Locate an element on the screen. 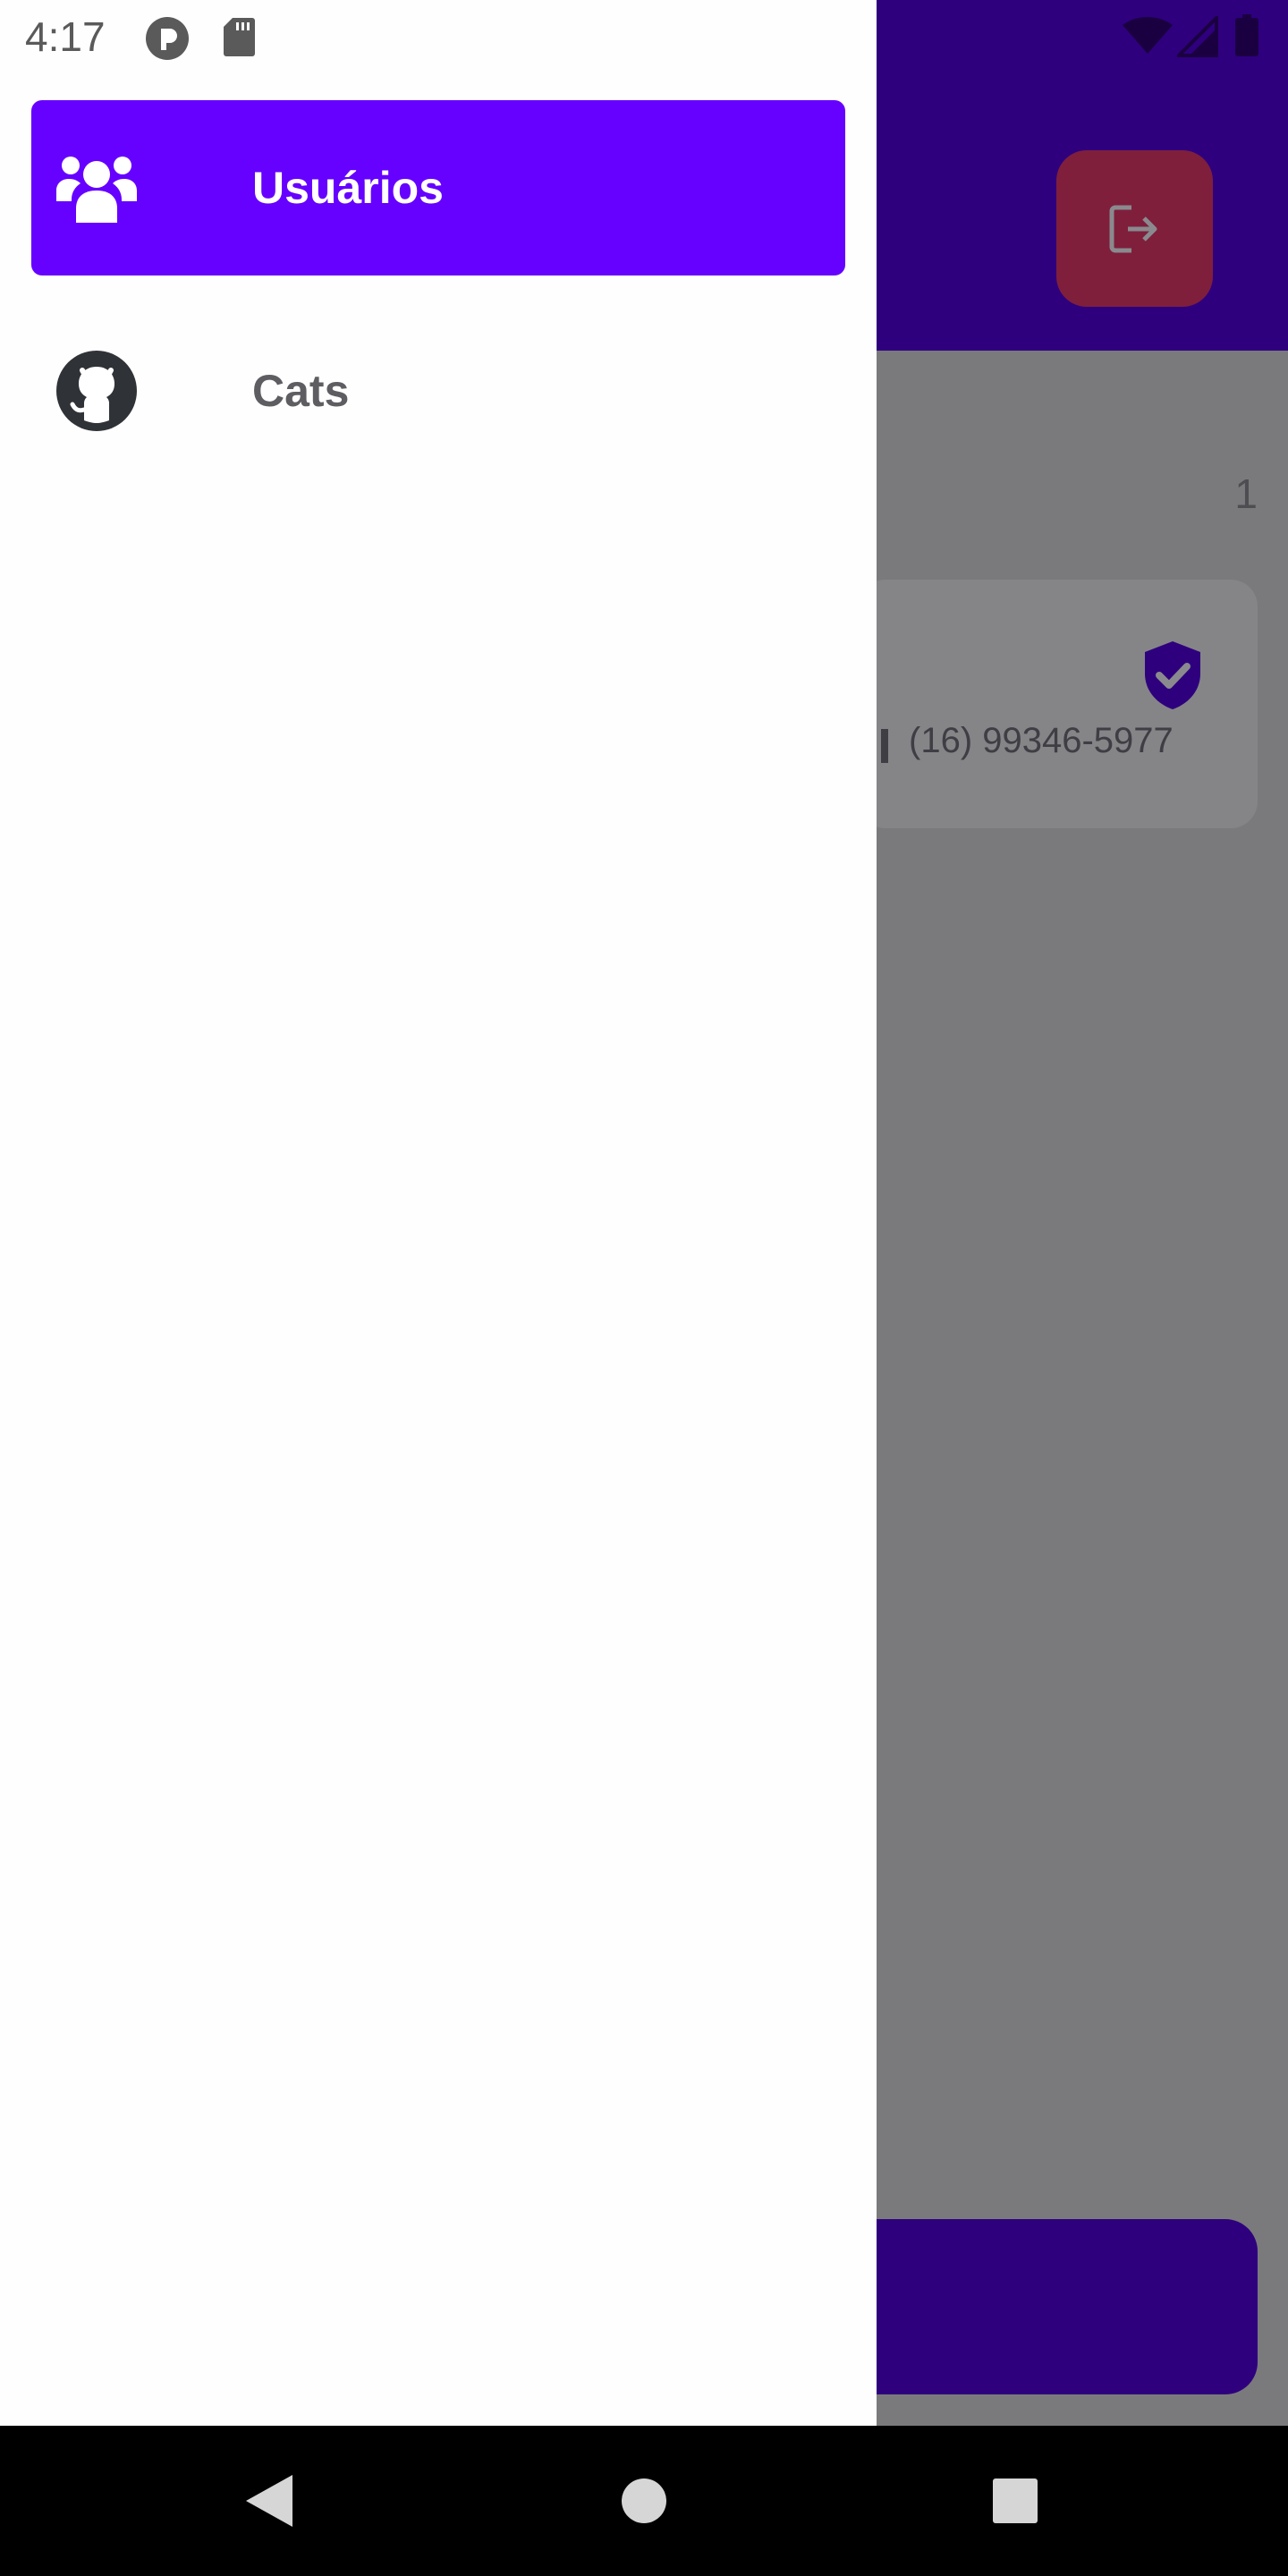 Image resolution: width=1288 pixels, height=2576 pixels. wifi-icon is located at coordinates (1148, 35).